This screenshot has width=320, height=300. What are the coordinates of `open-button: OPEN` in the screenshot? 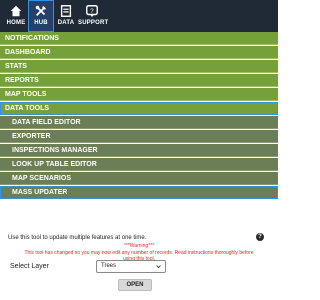 It's located at (135, 285).